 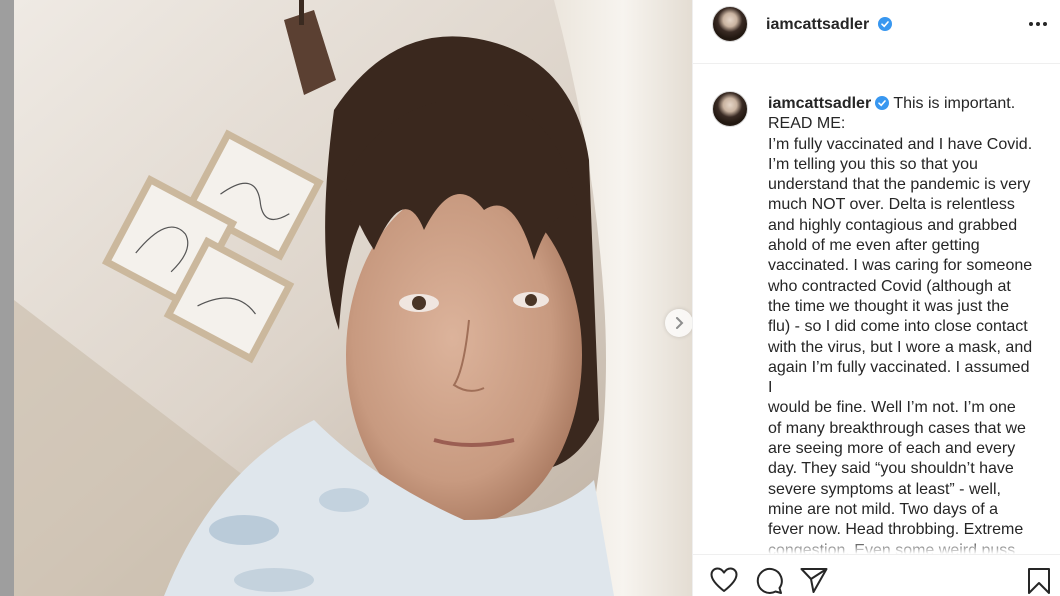 What do you see at coordinates (900, 266) in the screenshot?
I see `caption-line: vaccinated. I was caring for someone` at bounding box center [900, 266].